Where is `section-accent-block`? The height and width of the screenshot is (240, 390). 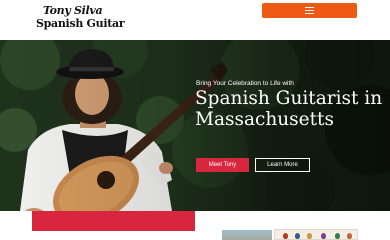
section-accent-block is located at coordinates (113, 221).